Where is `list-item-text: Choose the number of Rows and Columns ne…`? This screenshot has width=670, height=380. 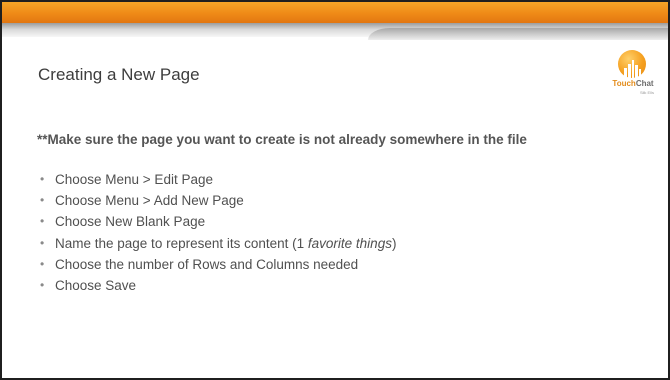 list-item-text: Choose the number of Rows and Columns ne… is located at coordinates (207, 264).